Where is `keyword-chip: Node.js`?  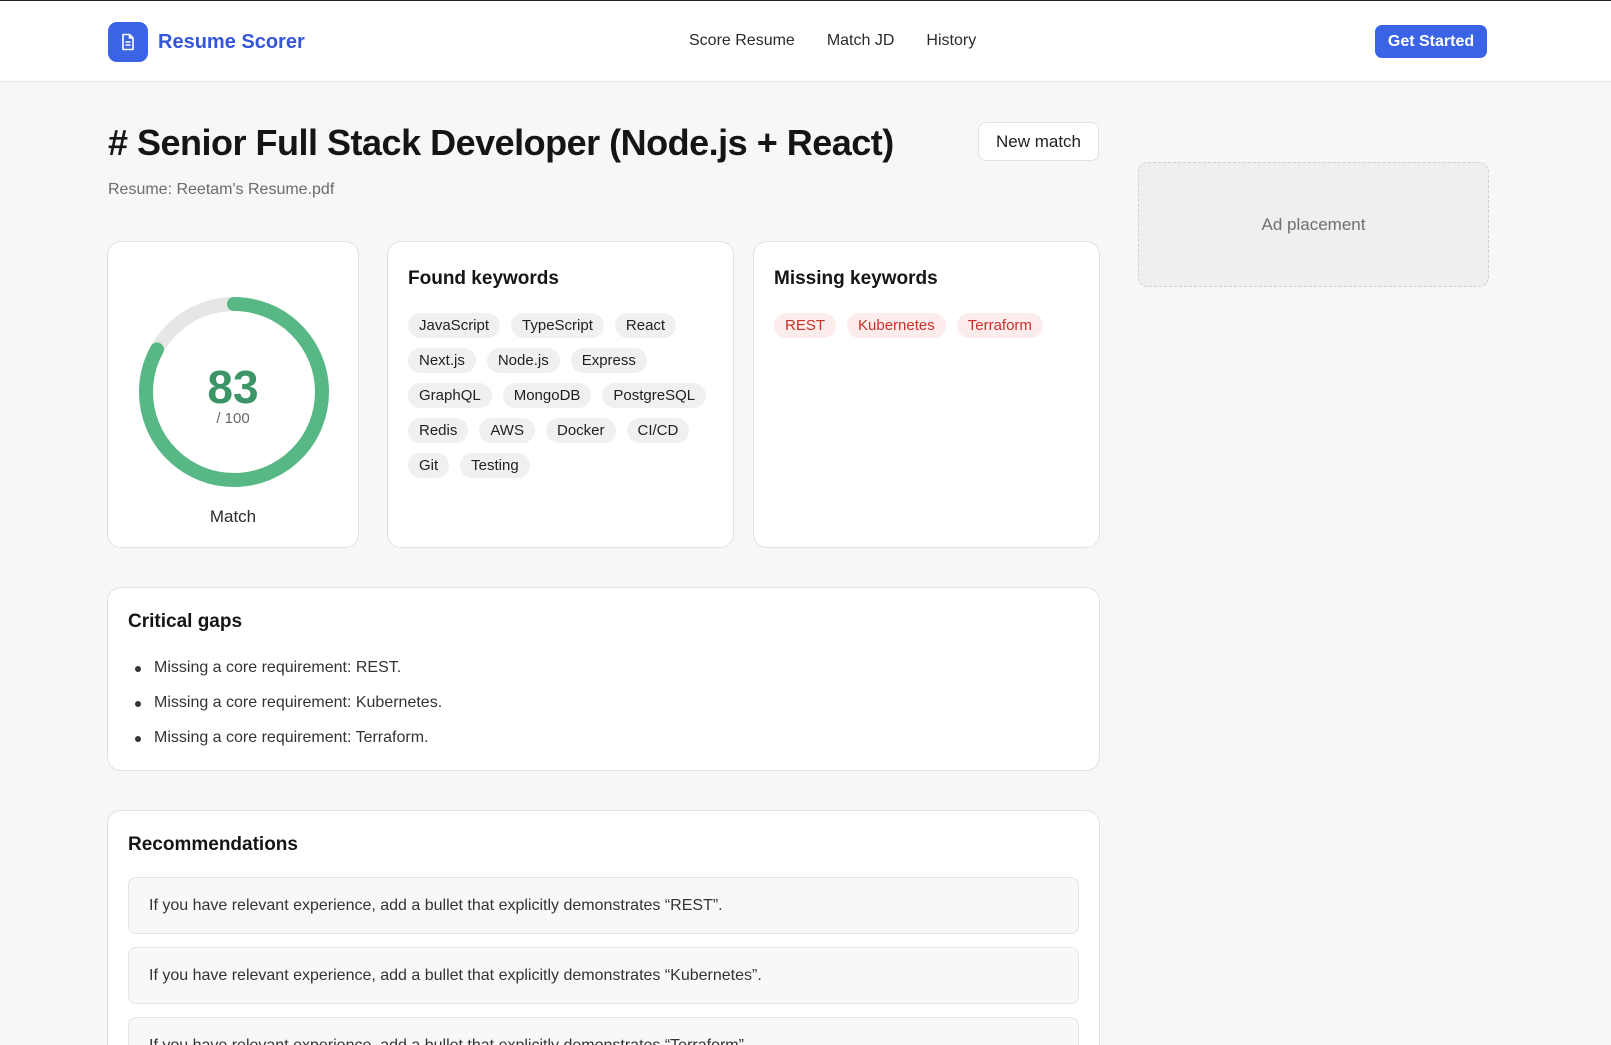
keyword-chip: Node.js is located at coordinates (523, 360).